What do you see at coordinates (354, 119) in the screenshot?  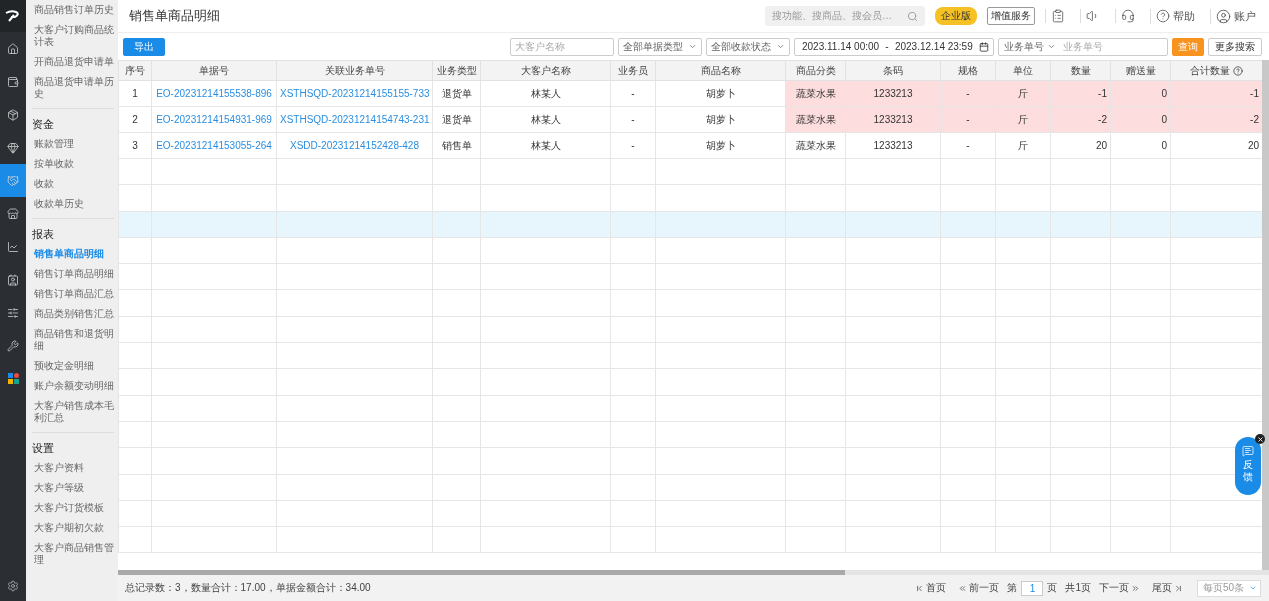 I see `order-link: XSTHSQD-20231214154743-231` at bounding box center [354, 119].